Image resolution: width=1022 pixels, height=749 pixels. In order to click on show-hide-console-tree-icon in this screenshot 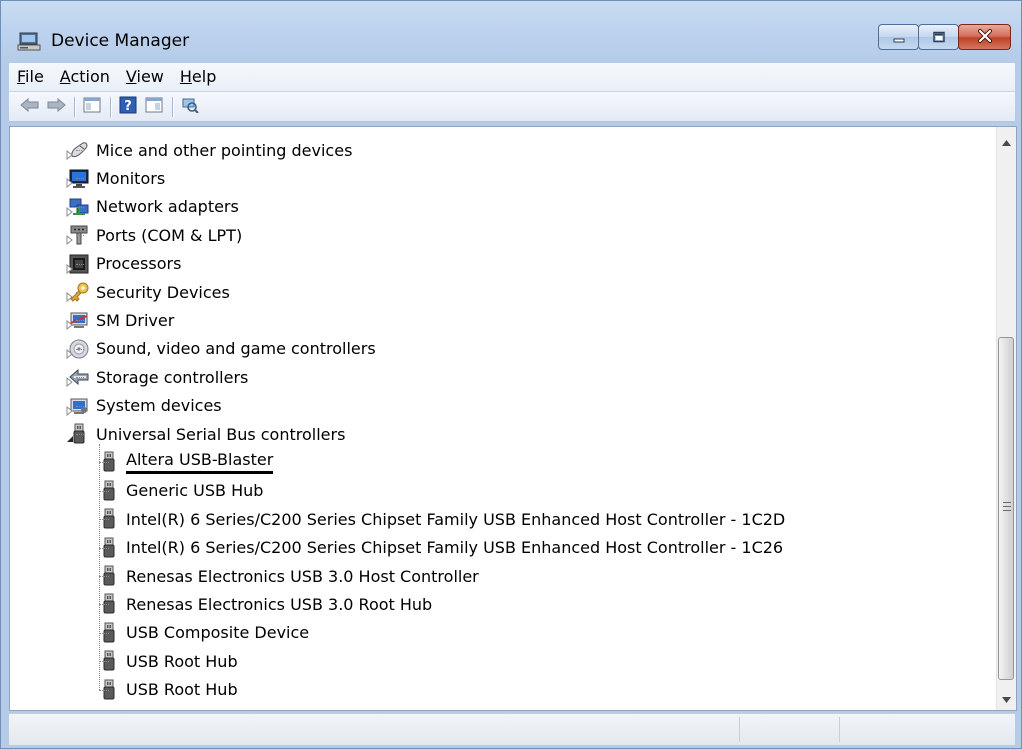, I will do `click(92, 107)`.